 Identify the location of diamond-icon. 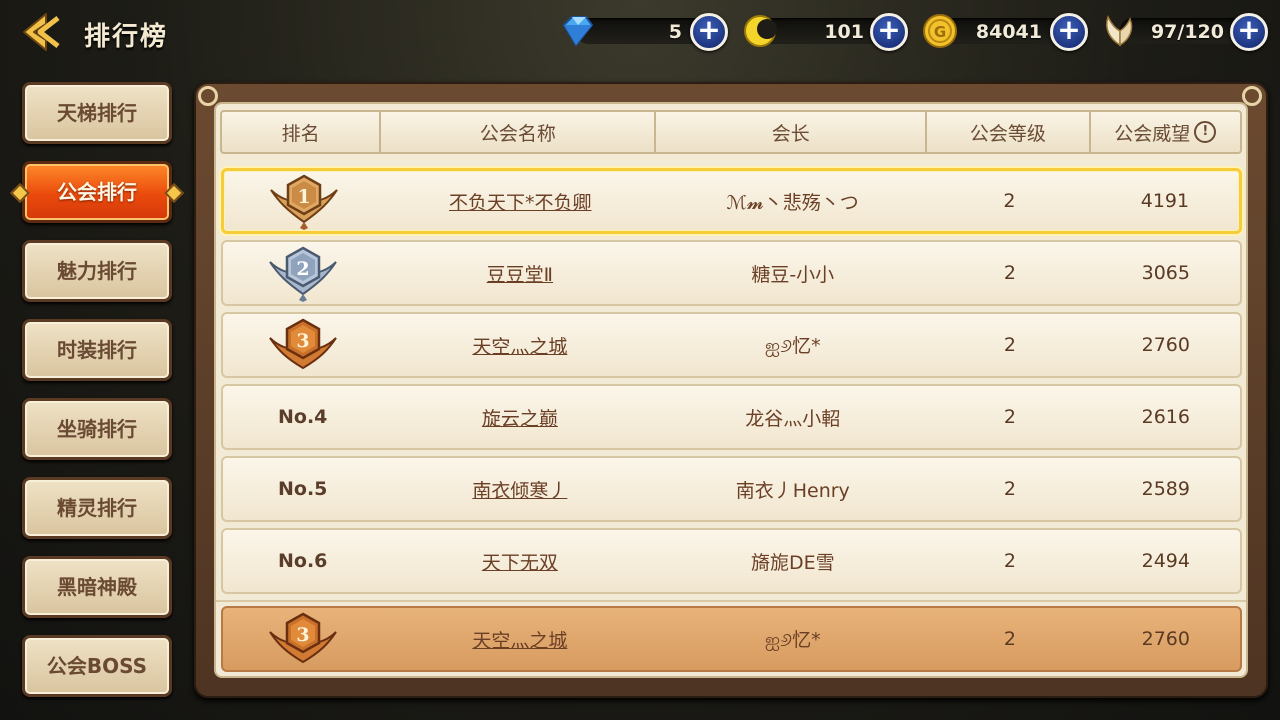
(578, 31).